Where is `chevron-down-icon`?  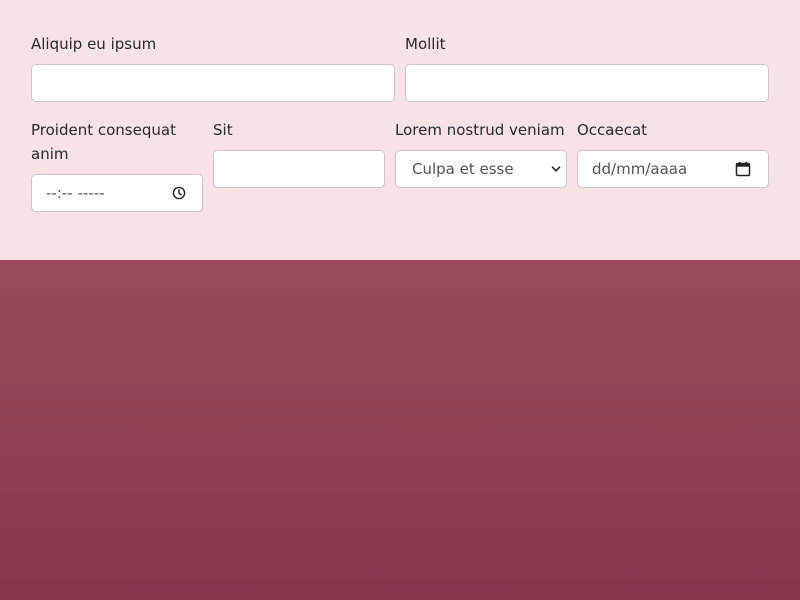 chevron-down-icon is located at coordinates (556, 169).